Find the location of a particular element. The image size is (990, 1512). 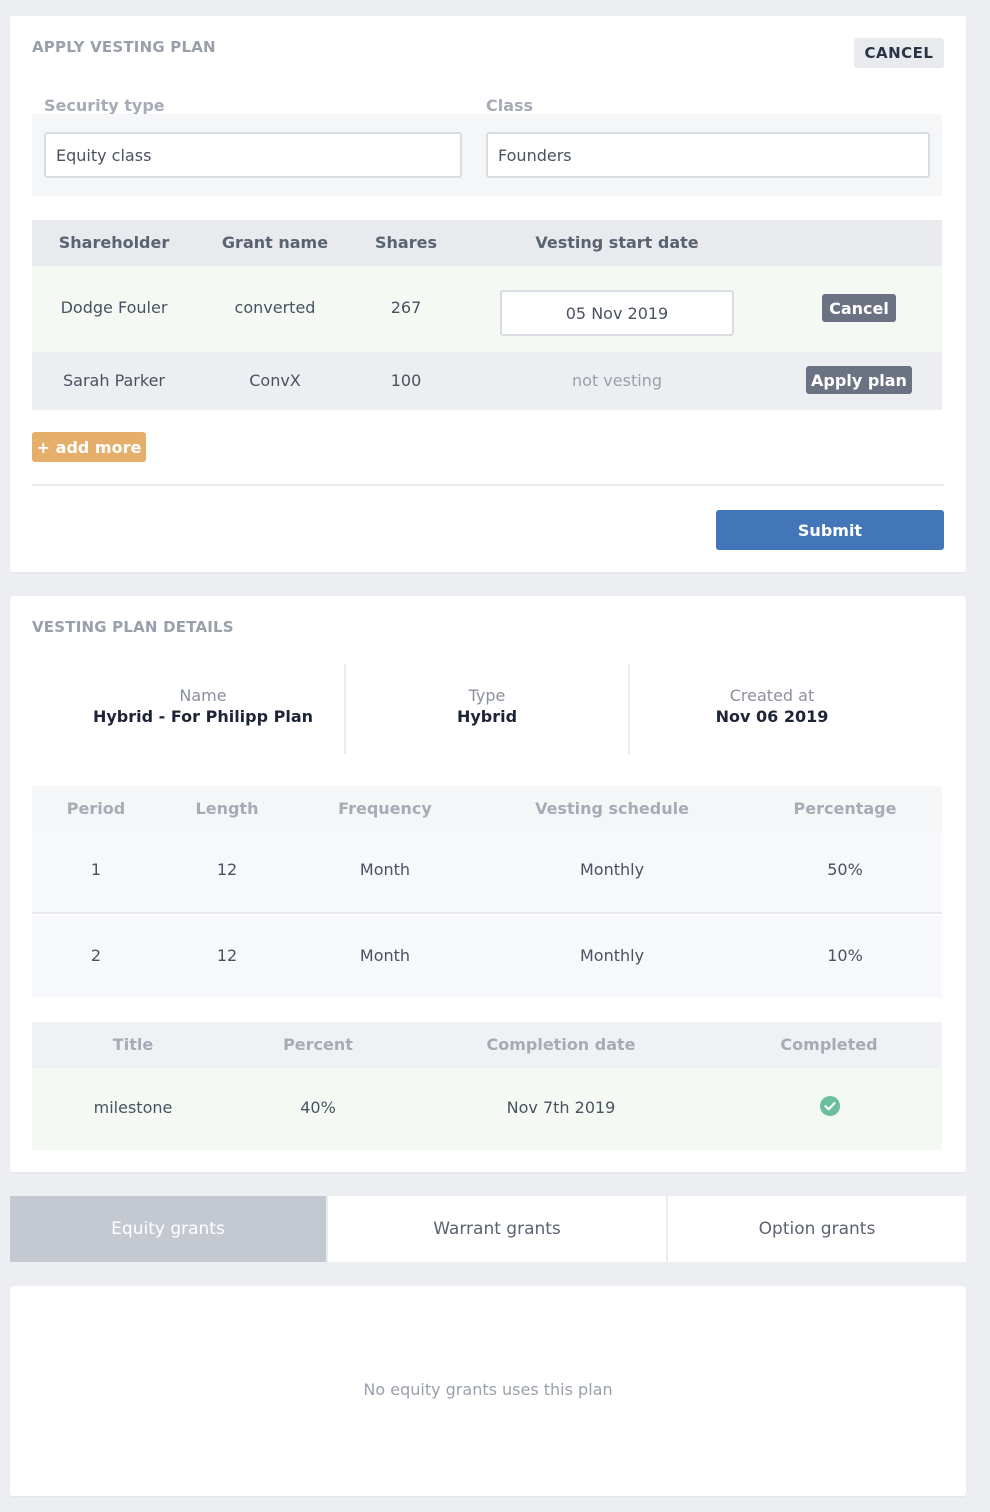

row-vesting-status: not vesting is located at coordinates (617, 380).